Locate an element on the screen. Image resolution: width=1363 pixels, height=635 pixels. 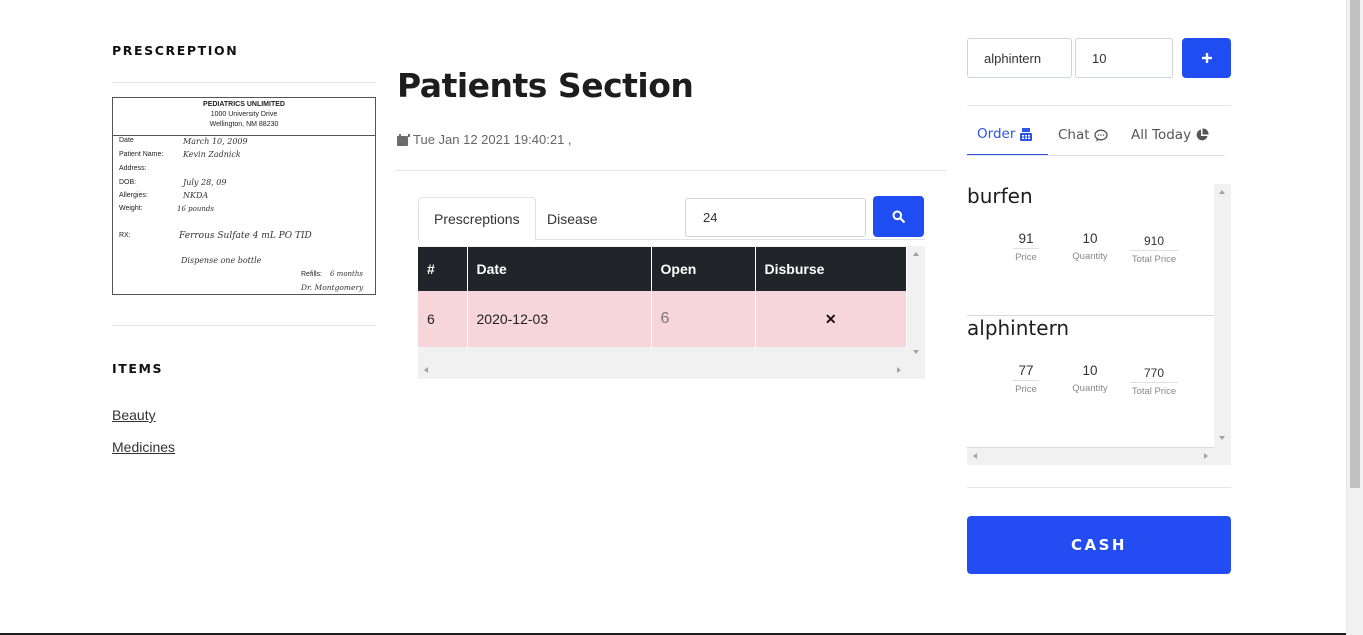
rx-practice-name: PEDIATRICS UNLIMITED is located at coordinates (244, 104).